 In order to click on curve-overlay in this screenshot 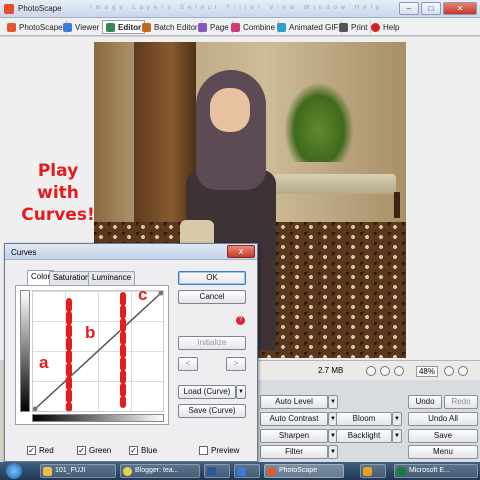, I will do `click(98, 351)`.